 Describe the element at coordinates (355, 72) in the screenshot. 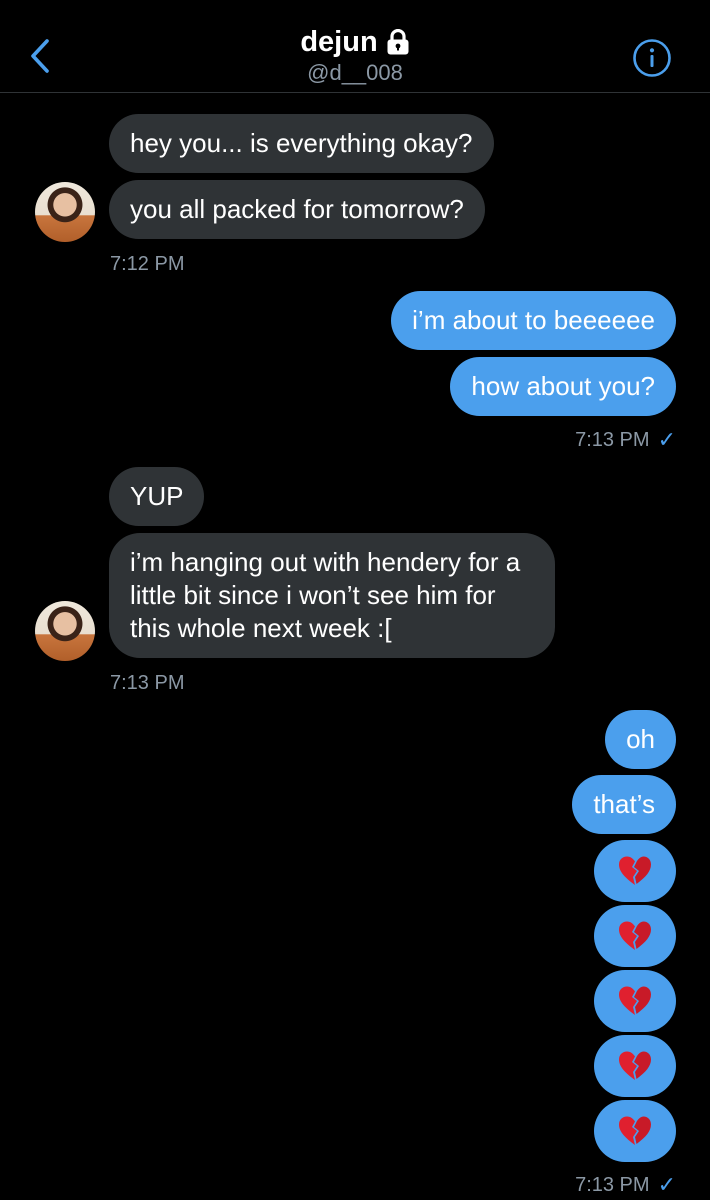

I see `contact-handle: @d__008` at that location.